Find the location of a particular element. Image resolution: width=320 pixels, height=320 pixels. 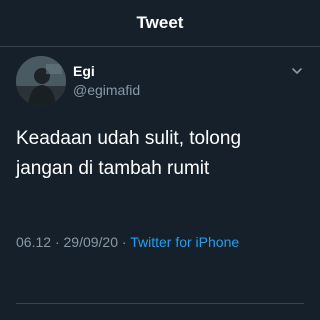

profile-photo-icon is located at coordinates (41, 81).